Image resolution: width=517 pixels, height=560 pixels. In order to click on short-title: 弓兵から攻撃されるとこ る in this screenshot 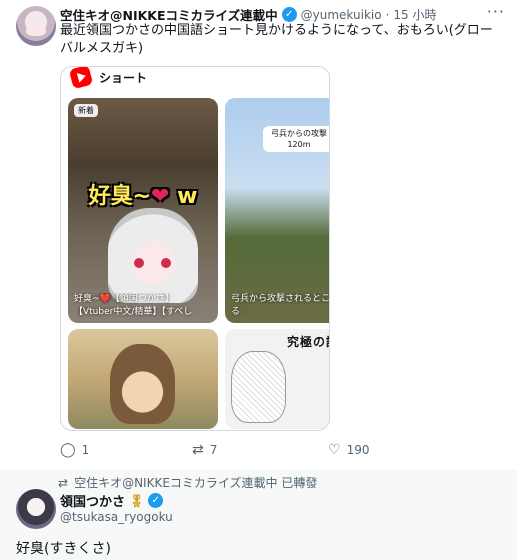, I will do `click(280, 305)`.